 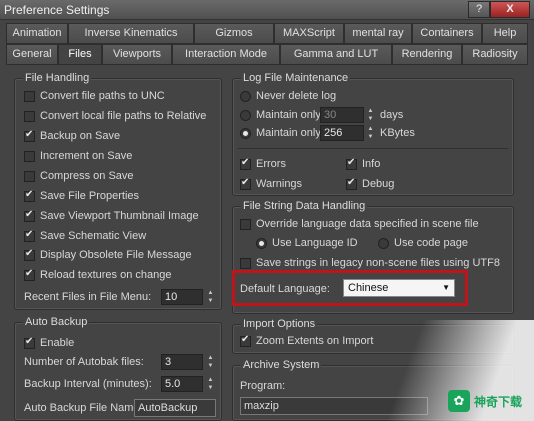 I want to click on highlight-box, so click(x=350, y=288).